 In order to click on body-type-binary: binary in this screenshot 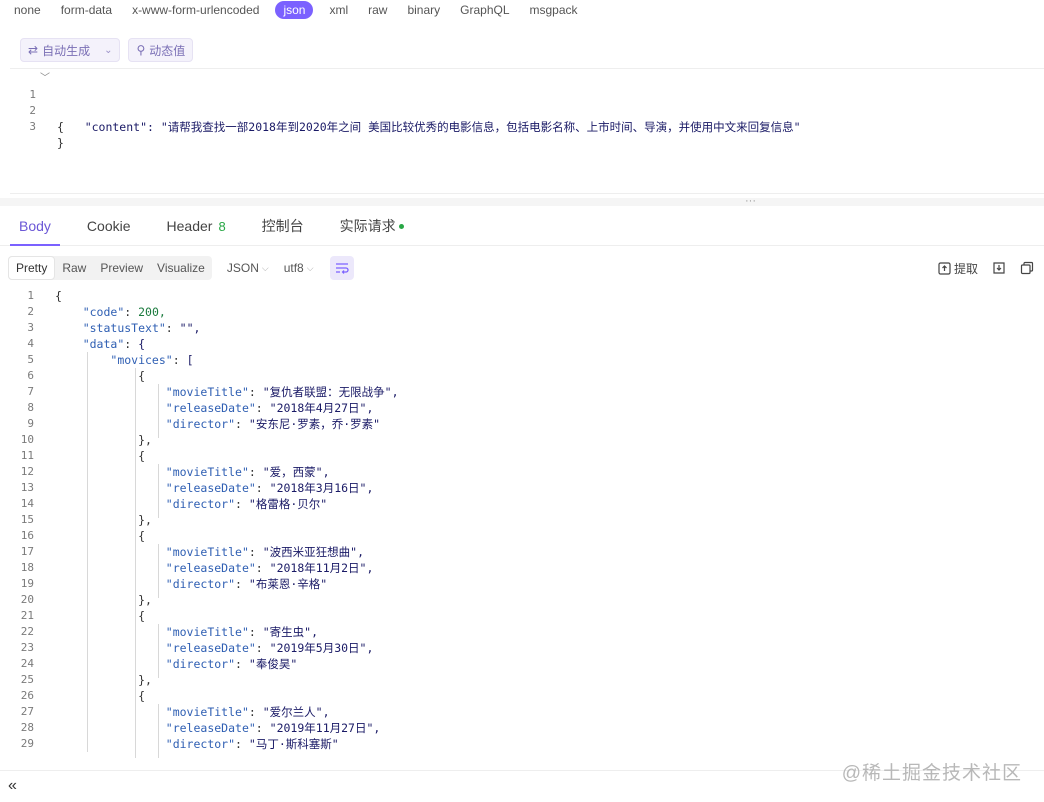, I will do `click(423, 10)`.